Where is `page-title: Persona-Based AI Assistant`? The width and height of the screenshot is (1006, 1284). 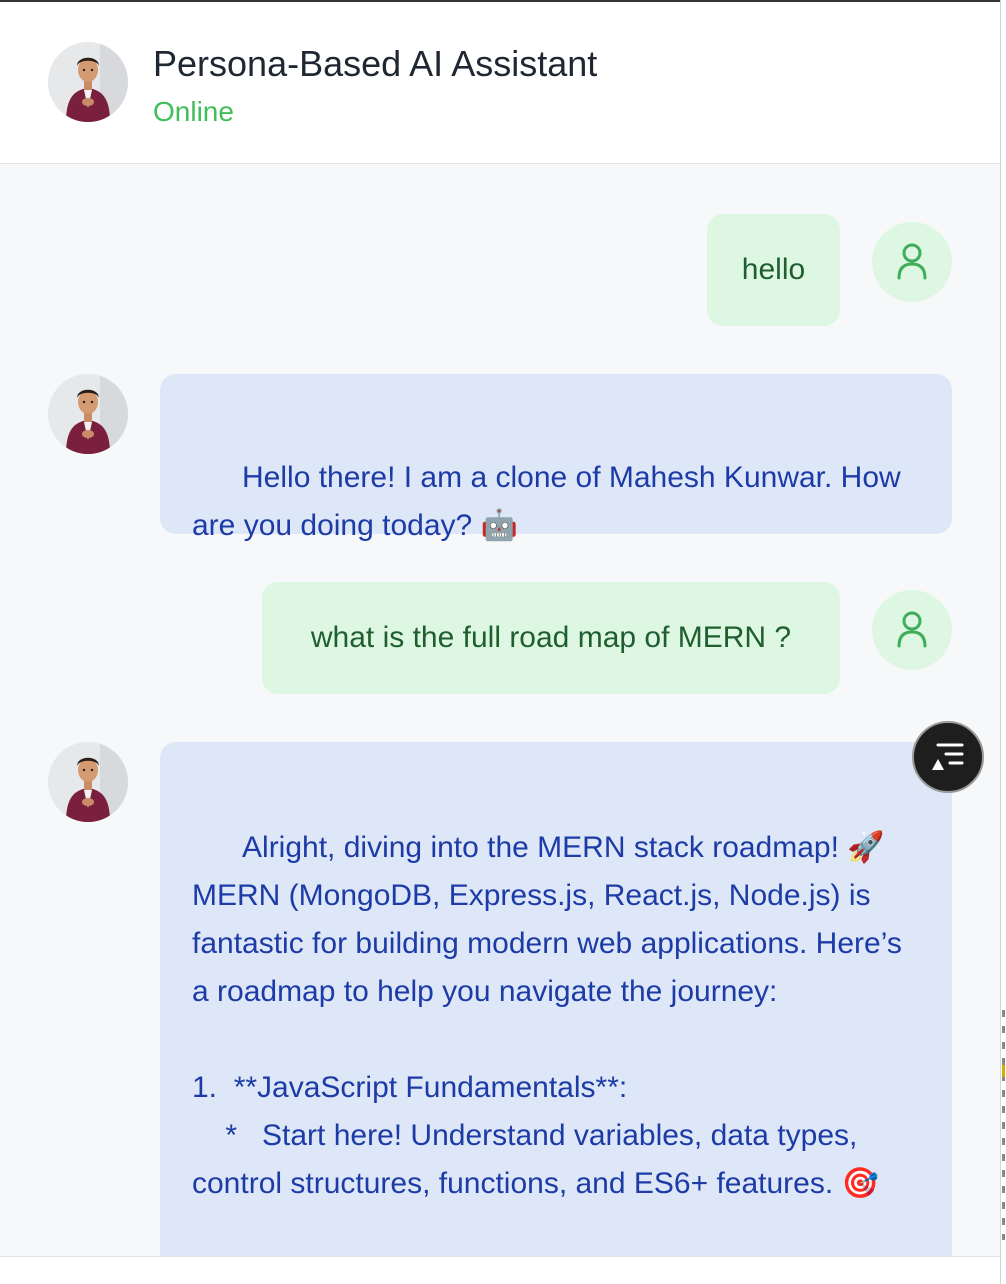
page-title: Persona-Based AI Assistant is located at coordinates (375, 63).